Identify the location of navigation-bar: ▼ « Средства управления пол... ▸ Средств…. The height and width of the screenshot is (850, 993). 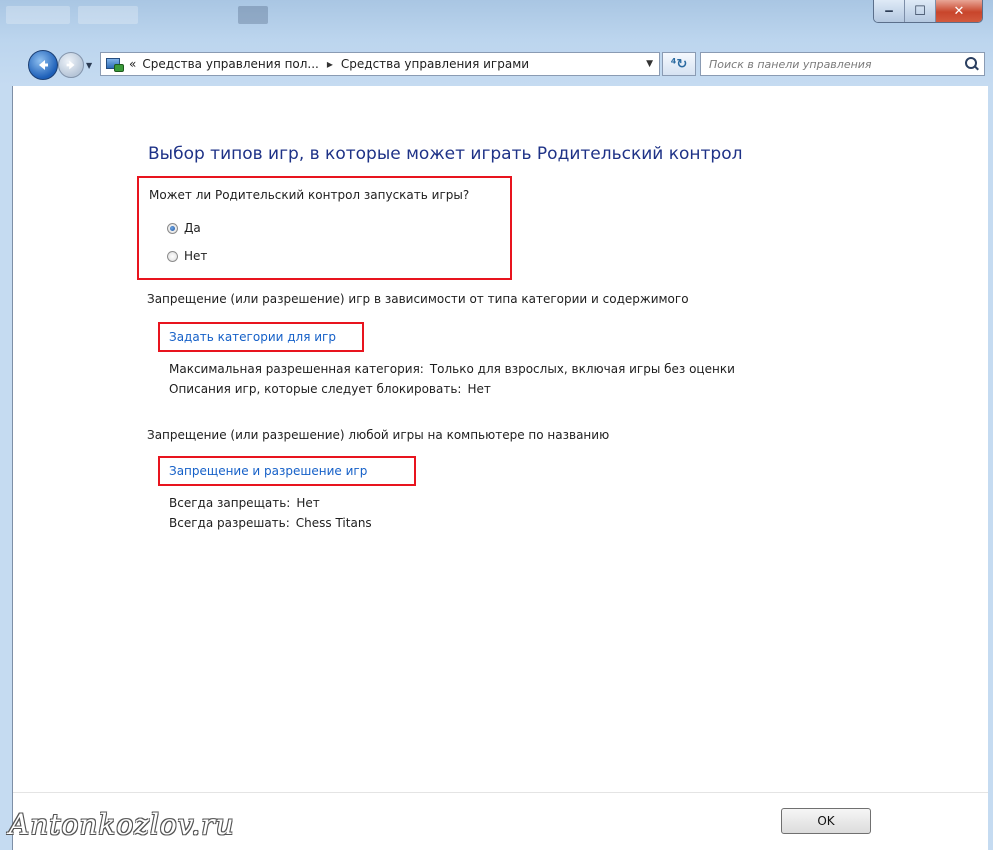
(496, 63).